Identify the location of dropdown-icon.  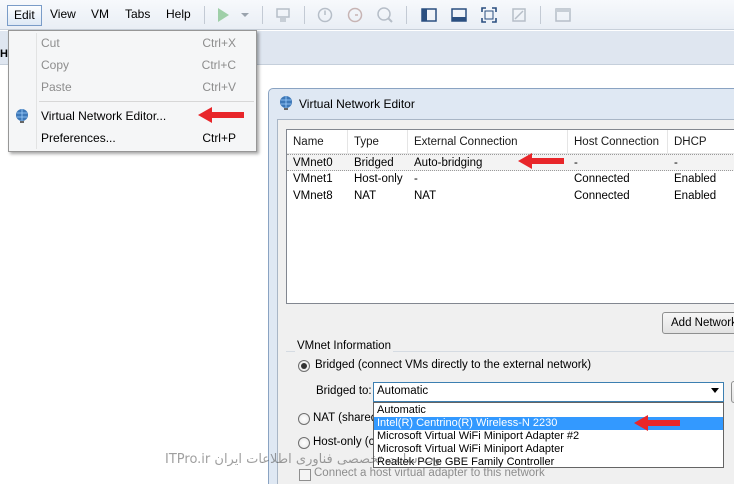
(245, 15).